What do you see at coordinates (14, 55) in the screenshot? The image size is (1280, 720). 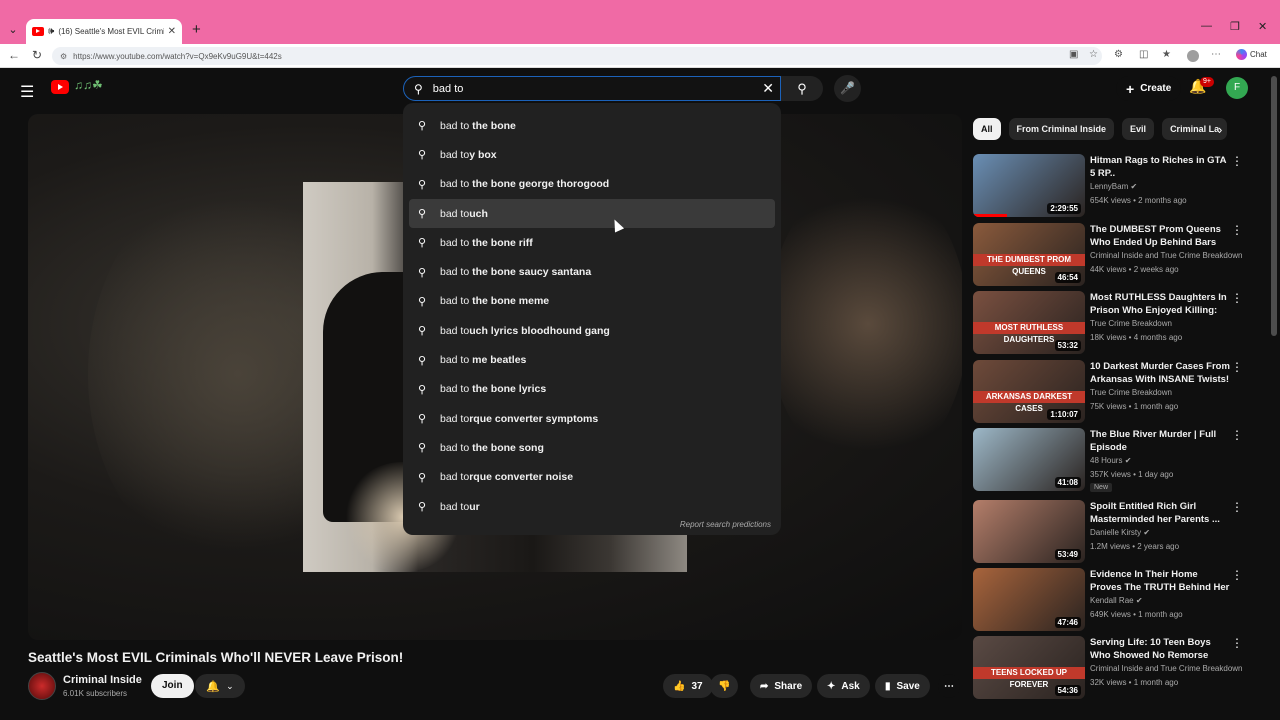 I see `back-icon: ←` at bounding box center [14, 55].